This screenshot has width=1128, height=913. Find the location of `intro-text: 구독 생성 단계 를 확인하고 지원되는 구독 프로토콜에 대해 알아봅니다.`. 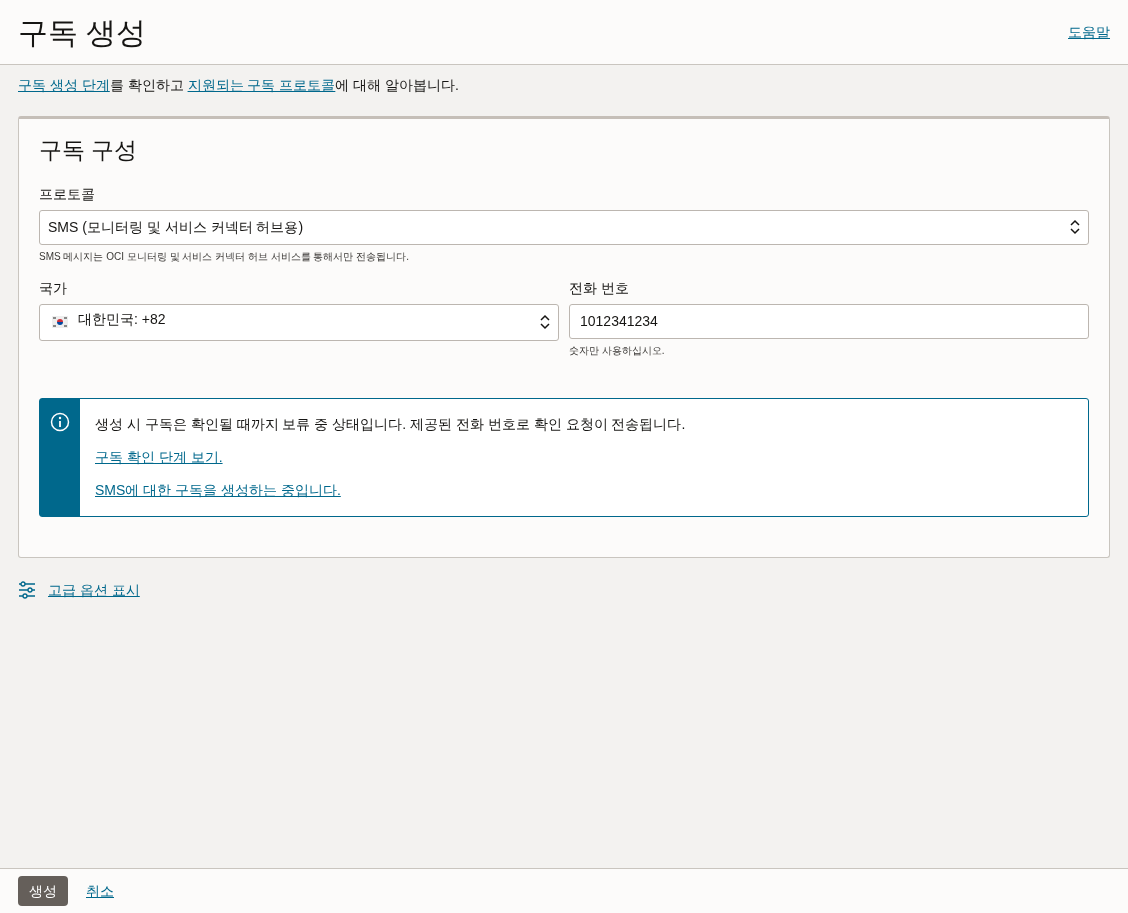

intro-text: 구독 생성 단계 를 확인하고 지원되는 구독 프로토콜에 대해 알아봅니다. is located at coordinates (239, 85).